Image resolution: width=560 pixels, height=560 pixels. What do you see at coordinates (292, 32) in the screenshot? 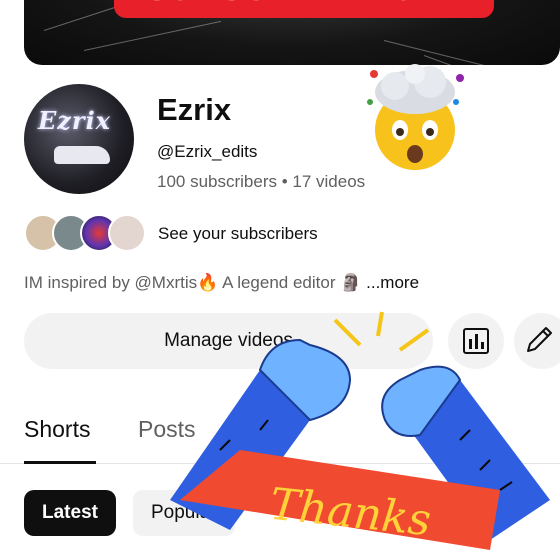
I see `channel-banner: SUBSCRIBE NOW!` at bounding box center [292, 32].